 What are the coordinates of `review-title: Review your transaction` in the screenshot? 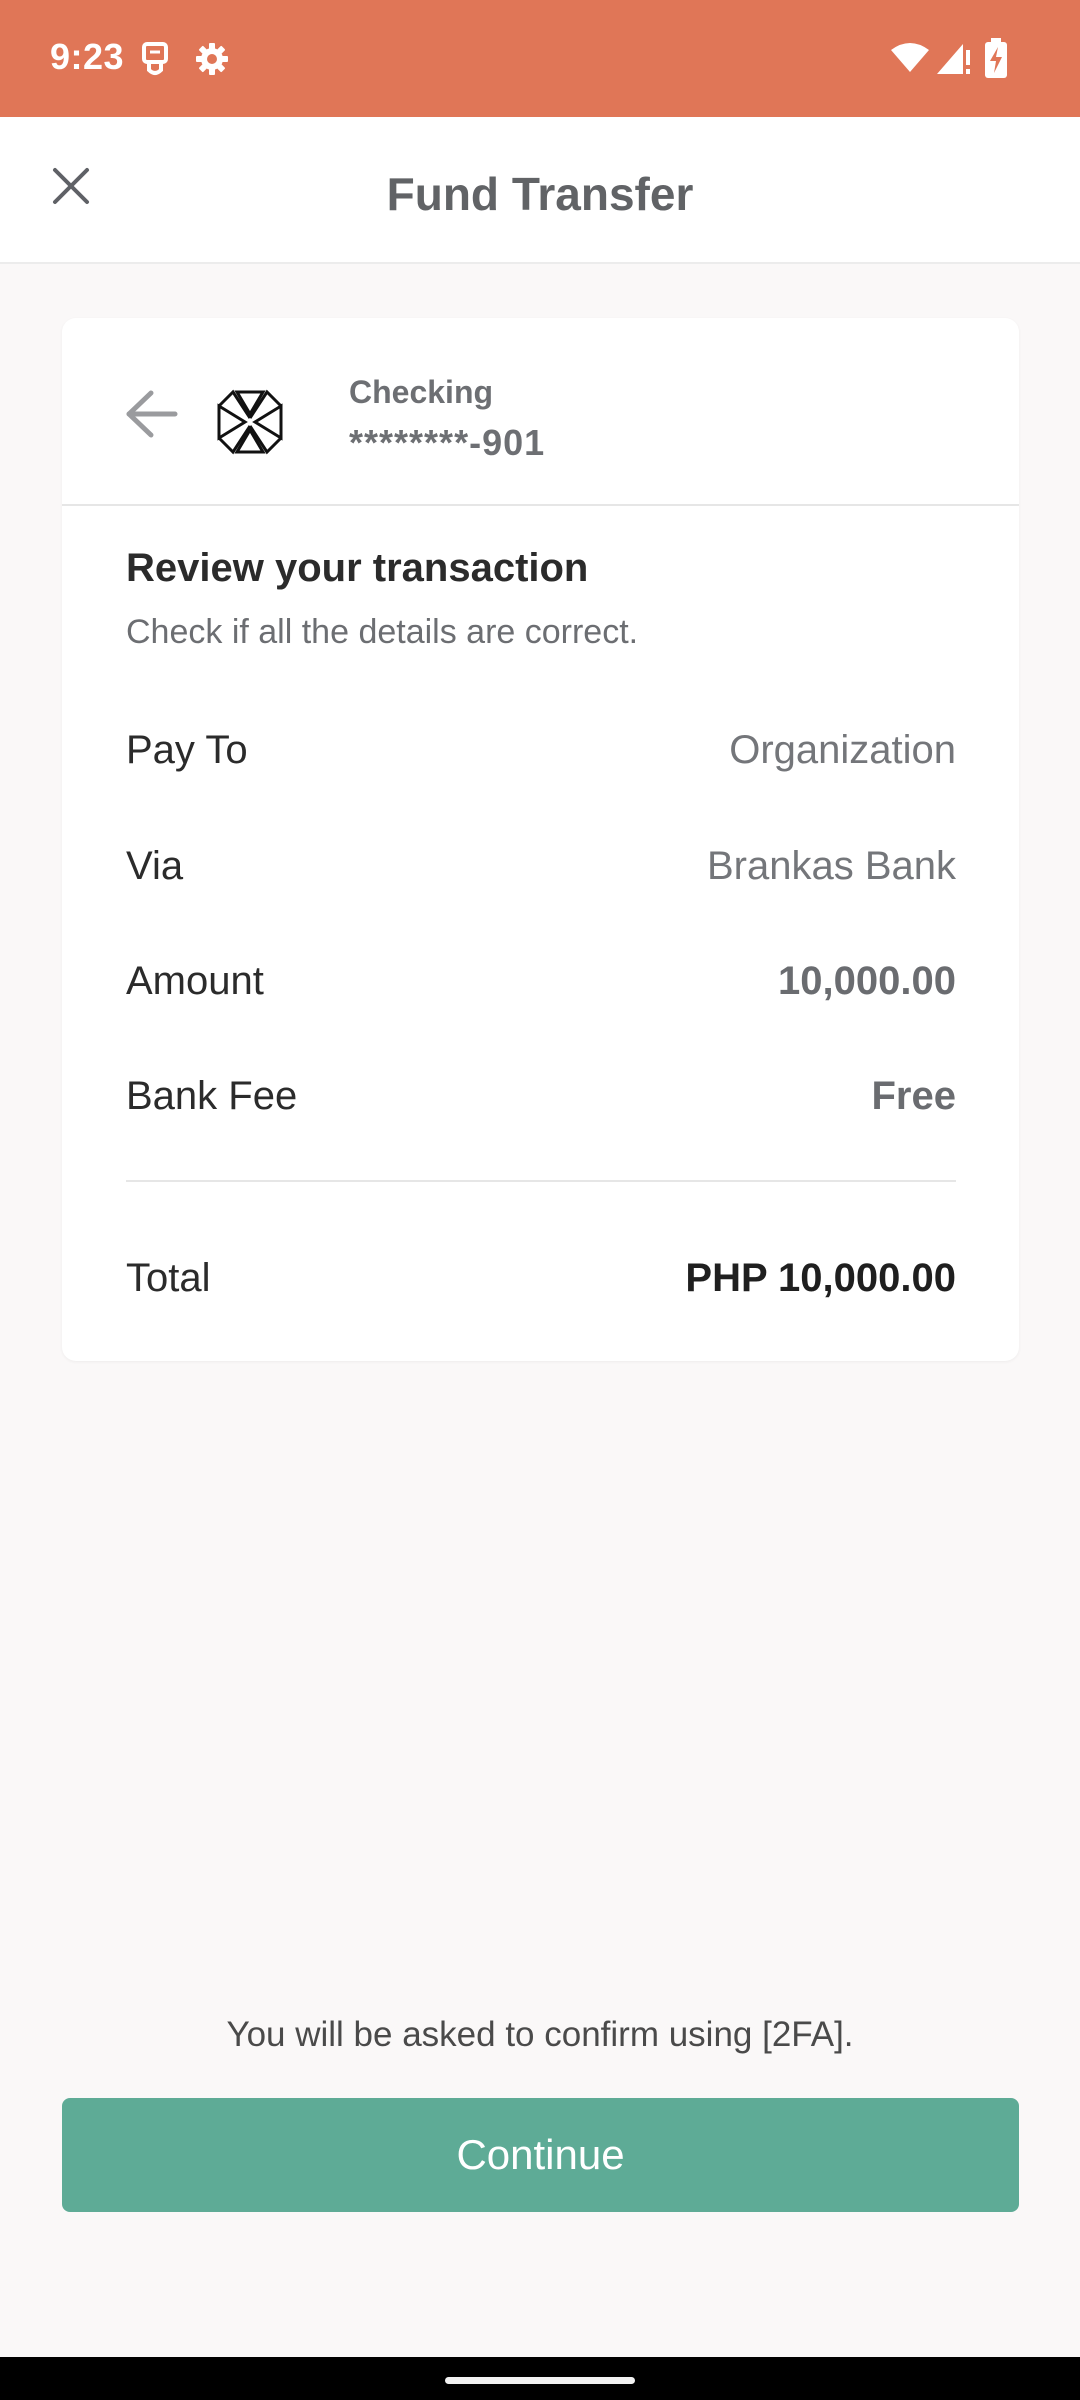 It's located at (357, 568).